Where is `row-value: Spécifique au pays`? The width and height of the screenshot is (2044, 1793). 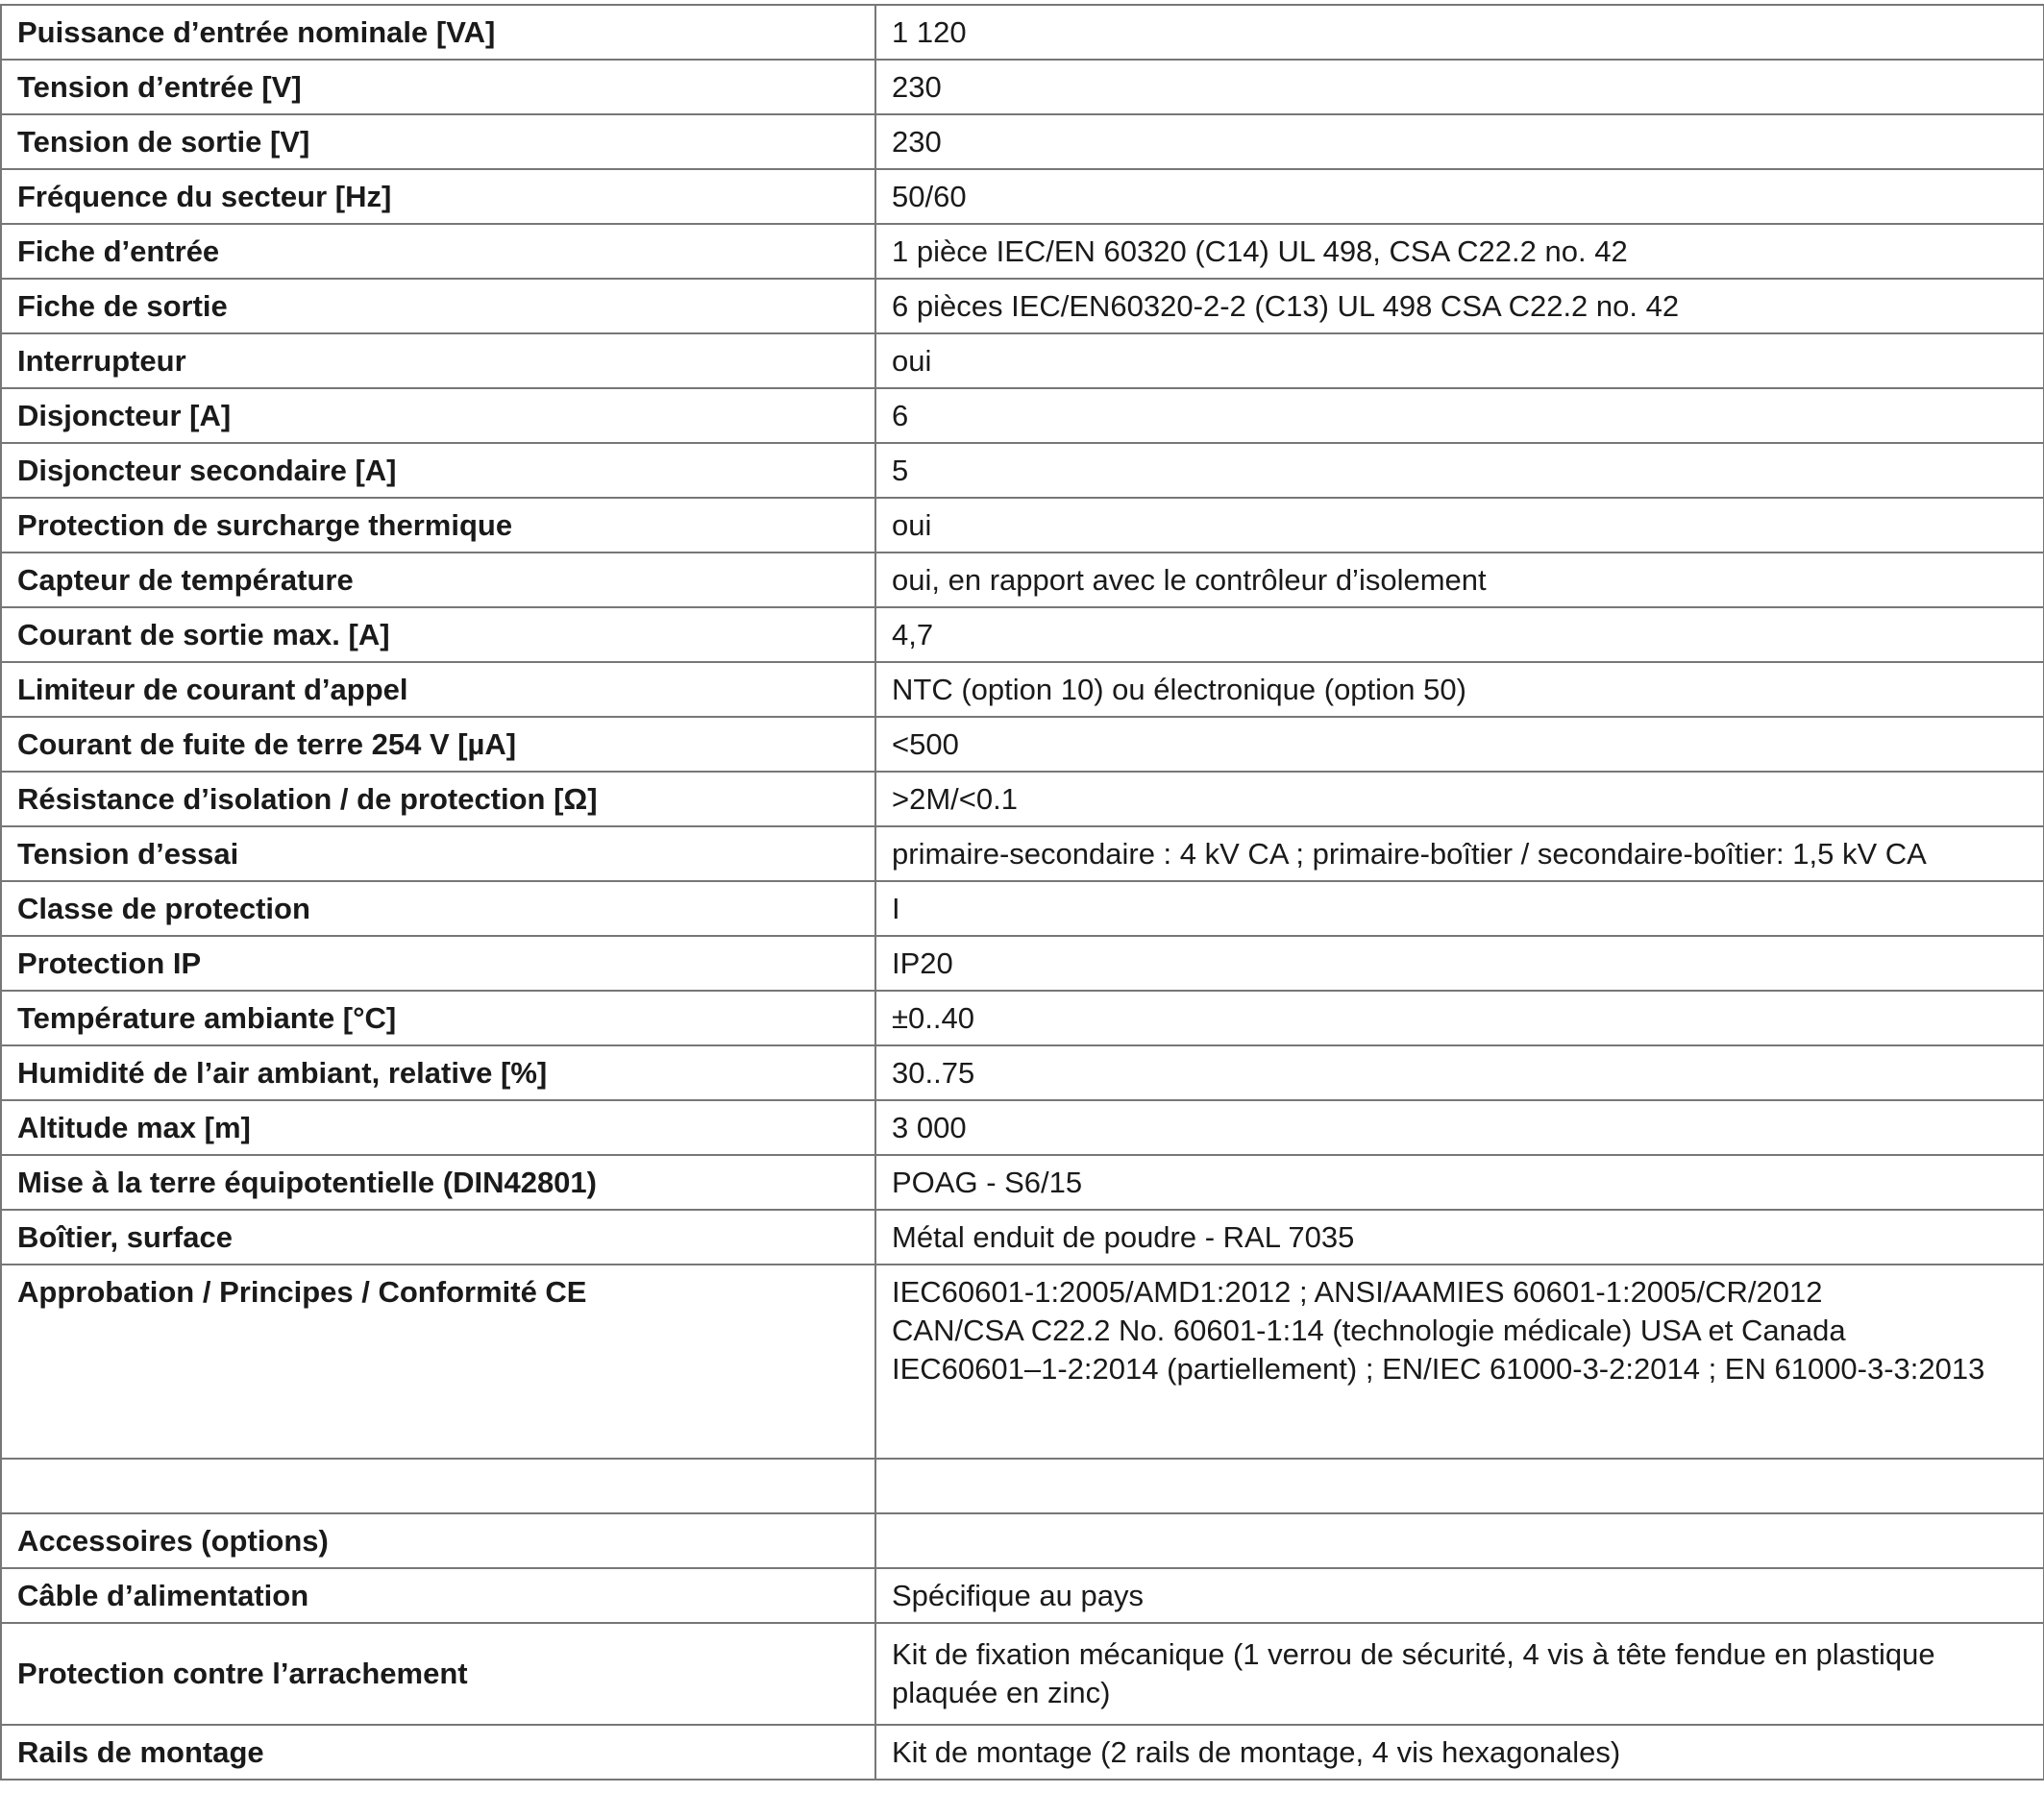
row-value: Spécifique au pays is located at coordinates (1459, 1596).